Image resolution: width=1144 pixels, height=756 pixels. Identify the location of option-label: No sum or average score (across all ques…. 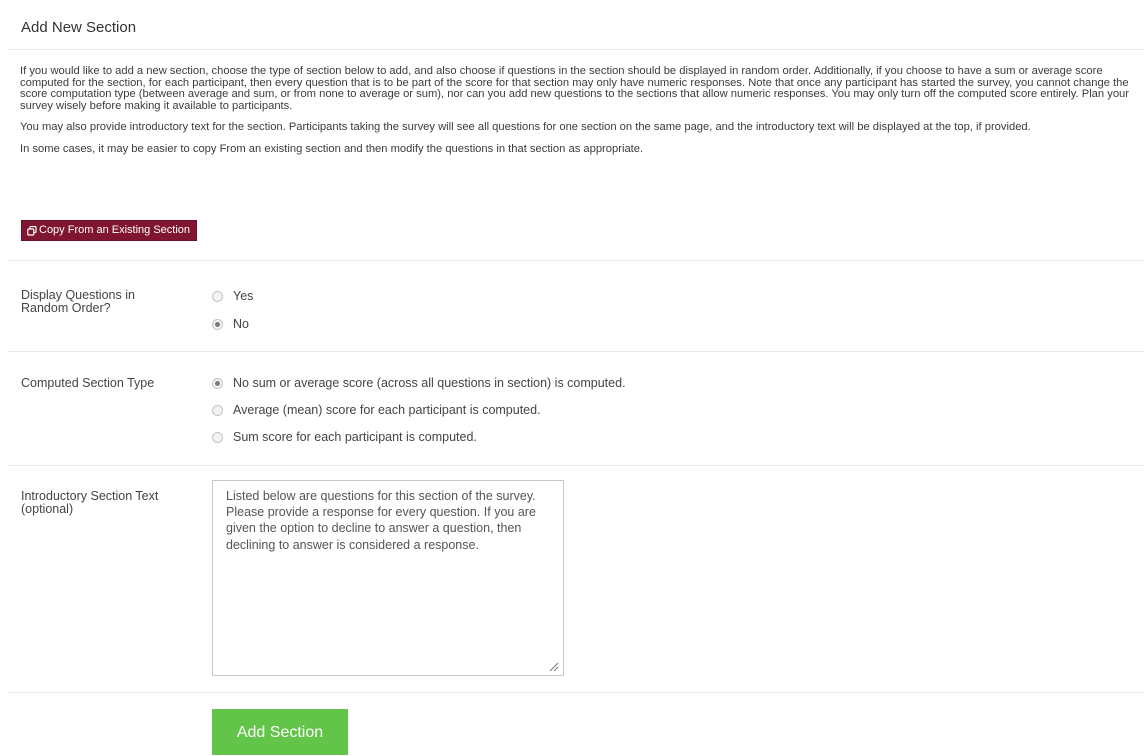
(429, 383).